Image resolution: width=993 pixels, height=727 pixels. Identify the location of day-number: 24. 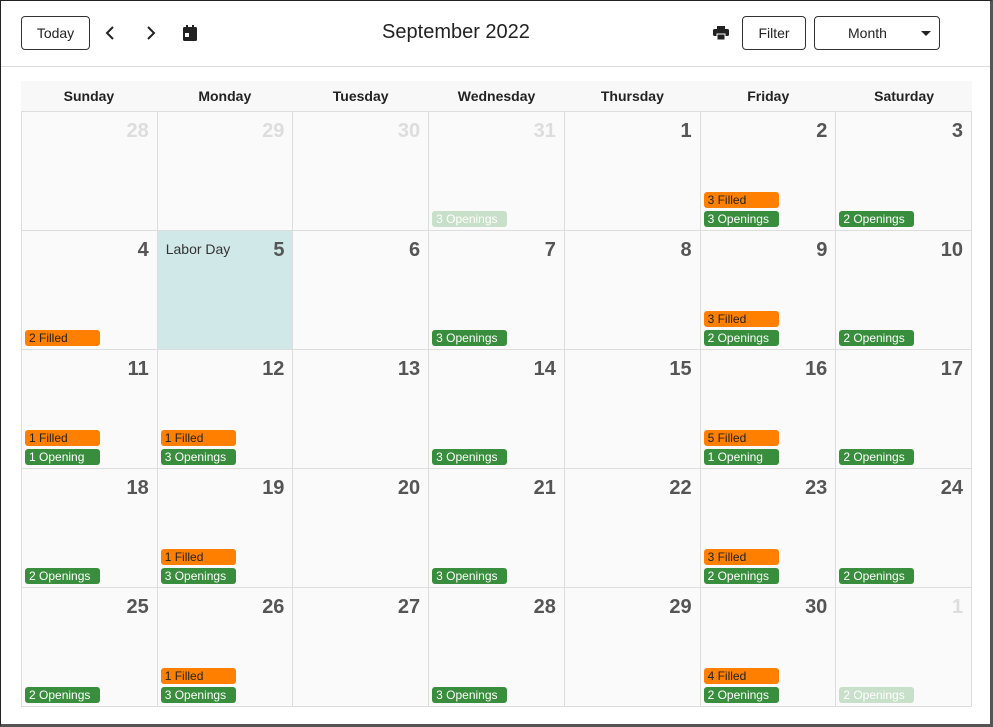
(952, 488).